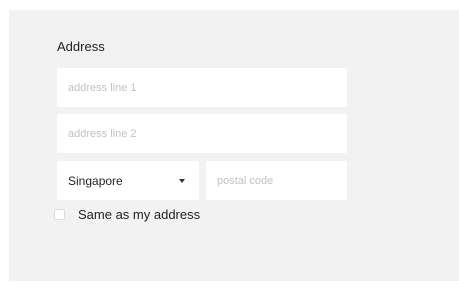 The image size is (459, 293). I want to click on address-line-2-field, so click(202, 133).